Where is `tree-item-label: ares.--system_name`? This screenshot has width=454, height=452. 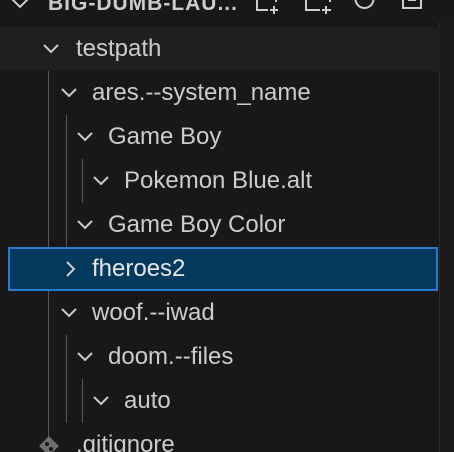 tree-item-label: ares.--system_name is located at coordinates (201, 92).